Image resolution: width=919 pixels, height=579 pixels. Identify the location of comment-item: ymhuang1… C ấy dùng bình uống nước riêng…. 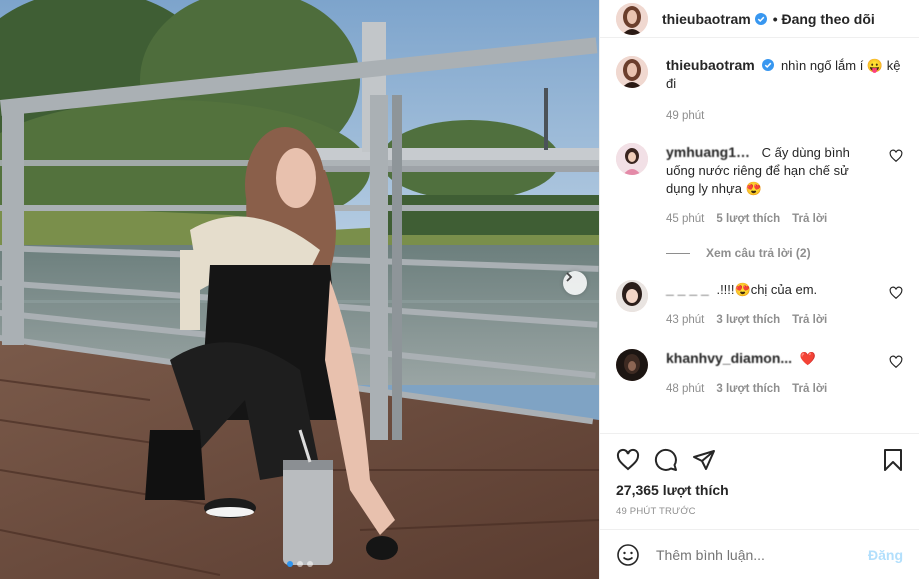
(759, 185).